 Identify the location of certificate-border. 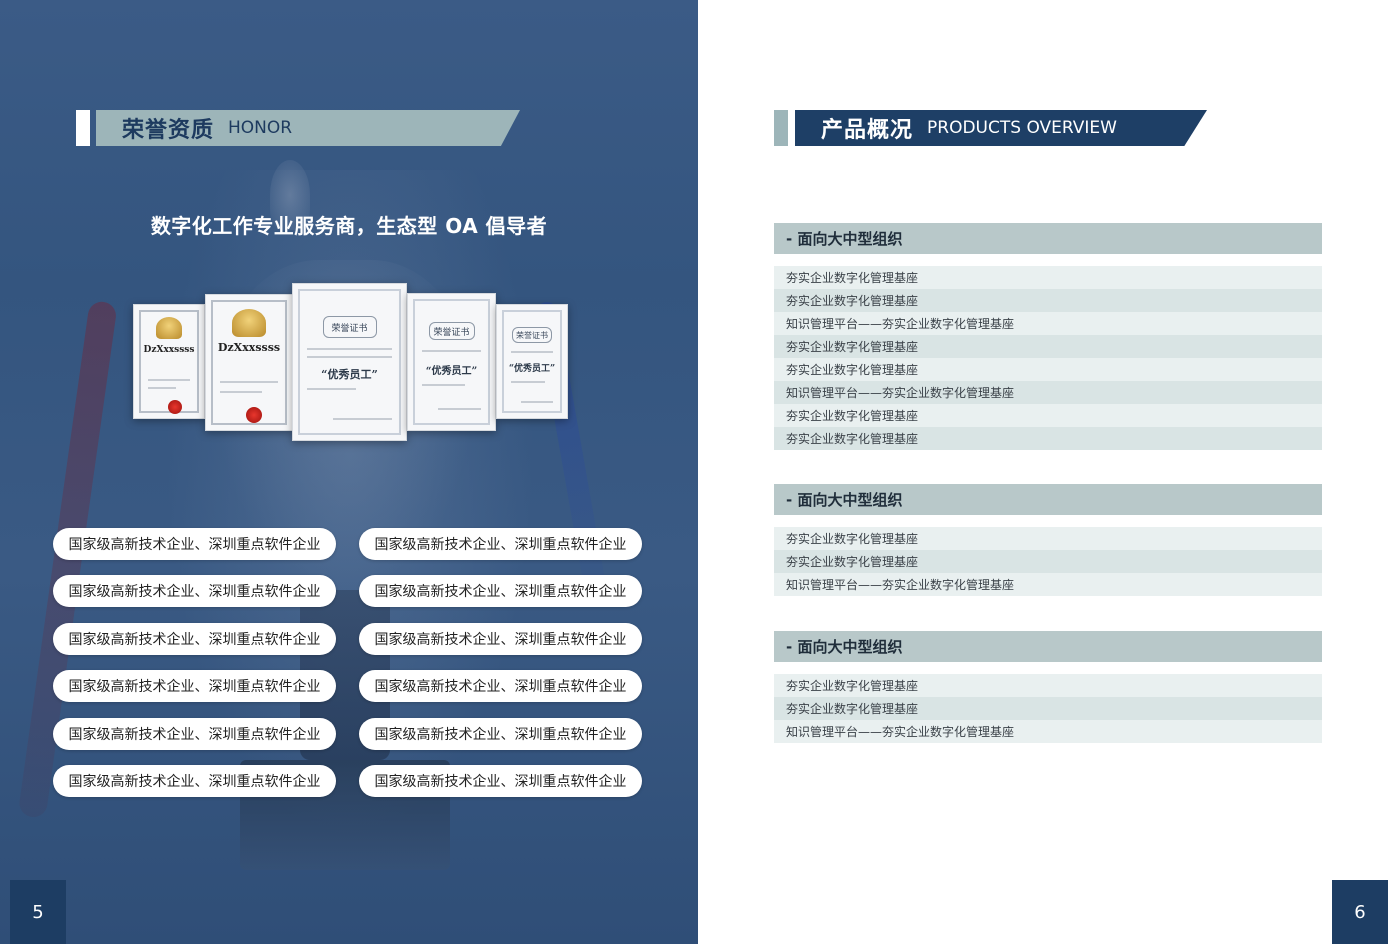
(349, 362).